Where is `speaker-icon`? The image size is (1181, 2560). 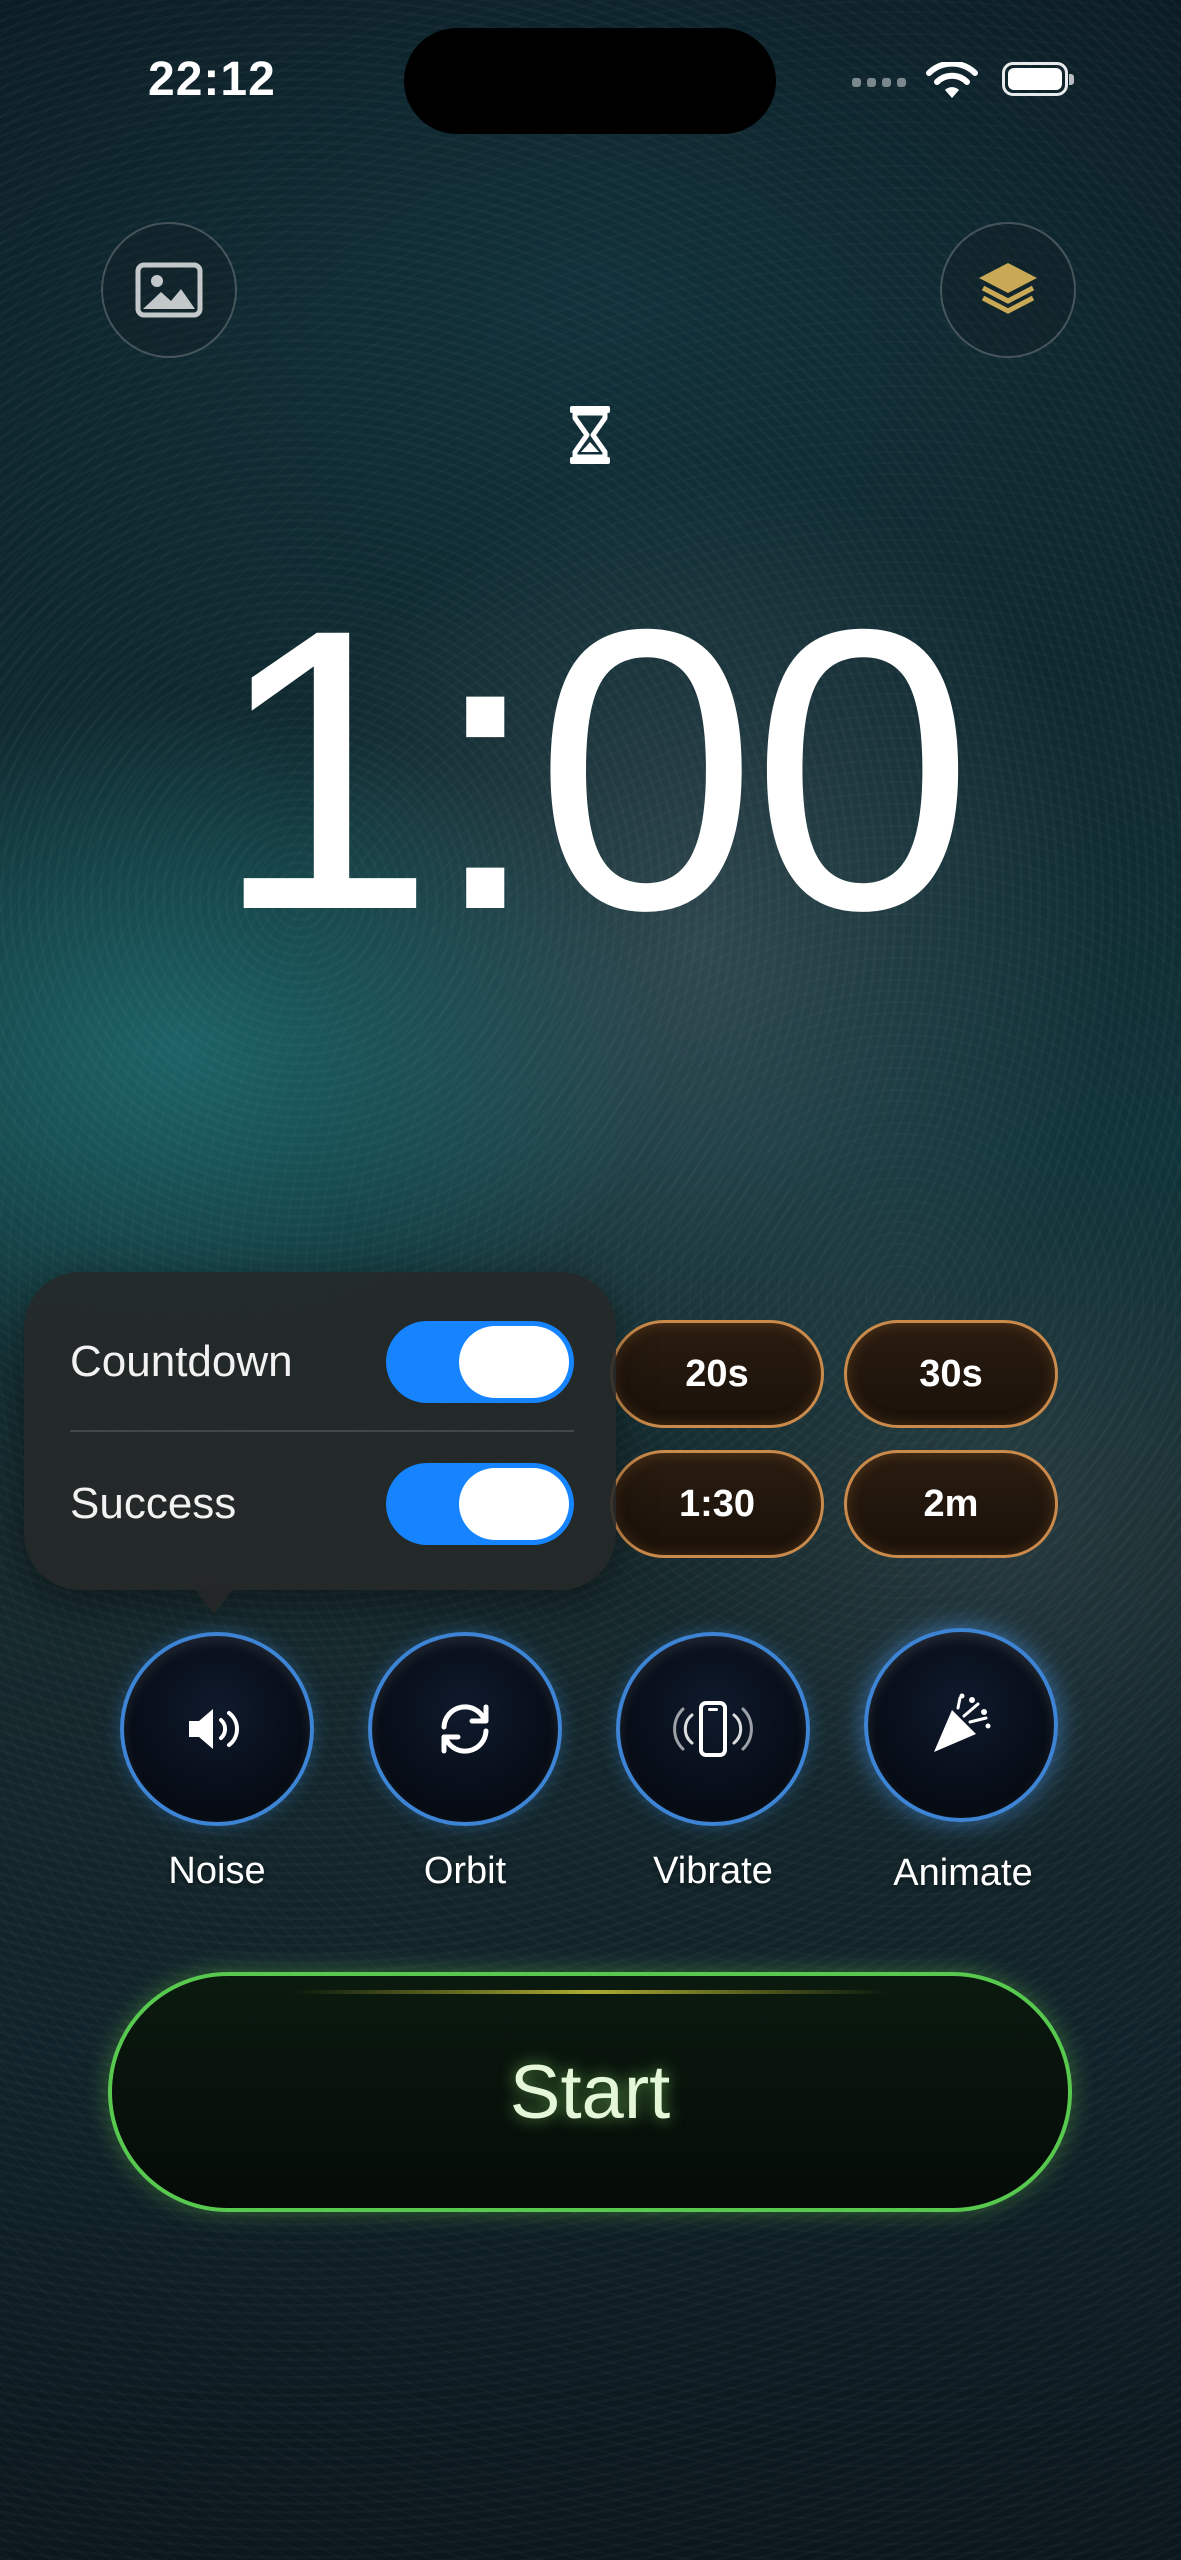
speaker-icon is located at coordinates (214, 1729).